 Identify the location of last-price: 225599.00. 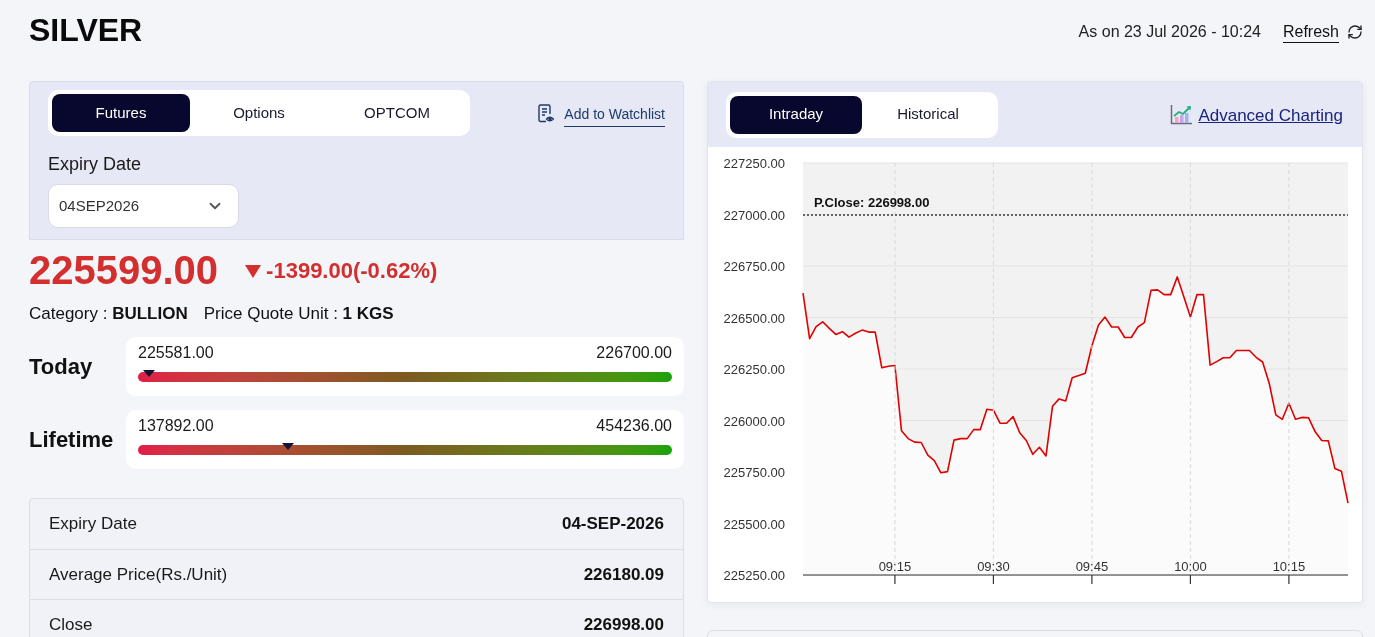
(124, 270).